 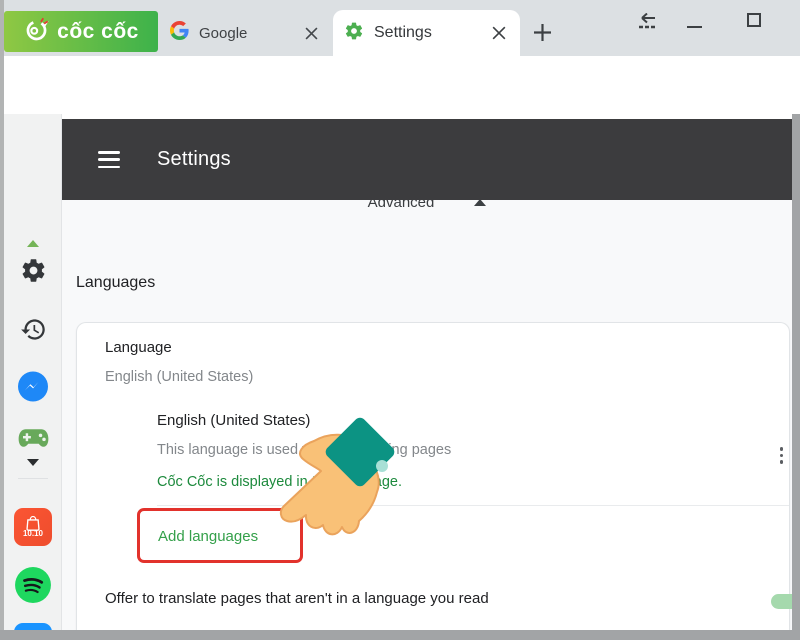 I want to click on shopee-badge-label: 10.10, so click(x=33, y=533).